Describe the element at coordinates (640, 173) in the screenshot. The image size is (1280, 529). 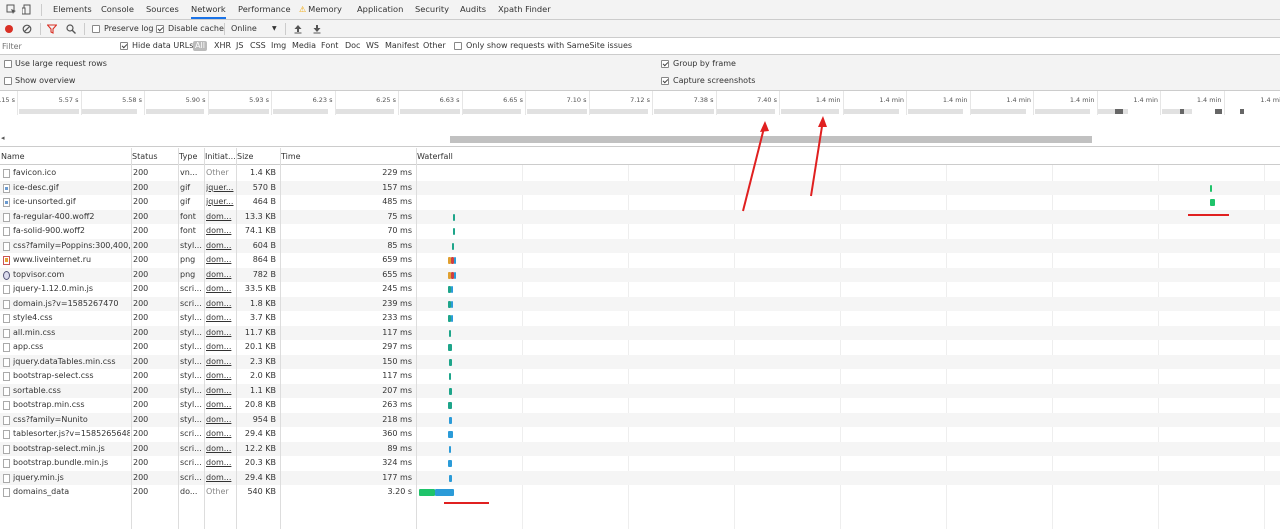
I see `table-row: favicon.ico 200 vn... Other 1.4 KB 229 ms` at that location.